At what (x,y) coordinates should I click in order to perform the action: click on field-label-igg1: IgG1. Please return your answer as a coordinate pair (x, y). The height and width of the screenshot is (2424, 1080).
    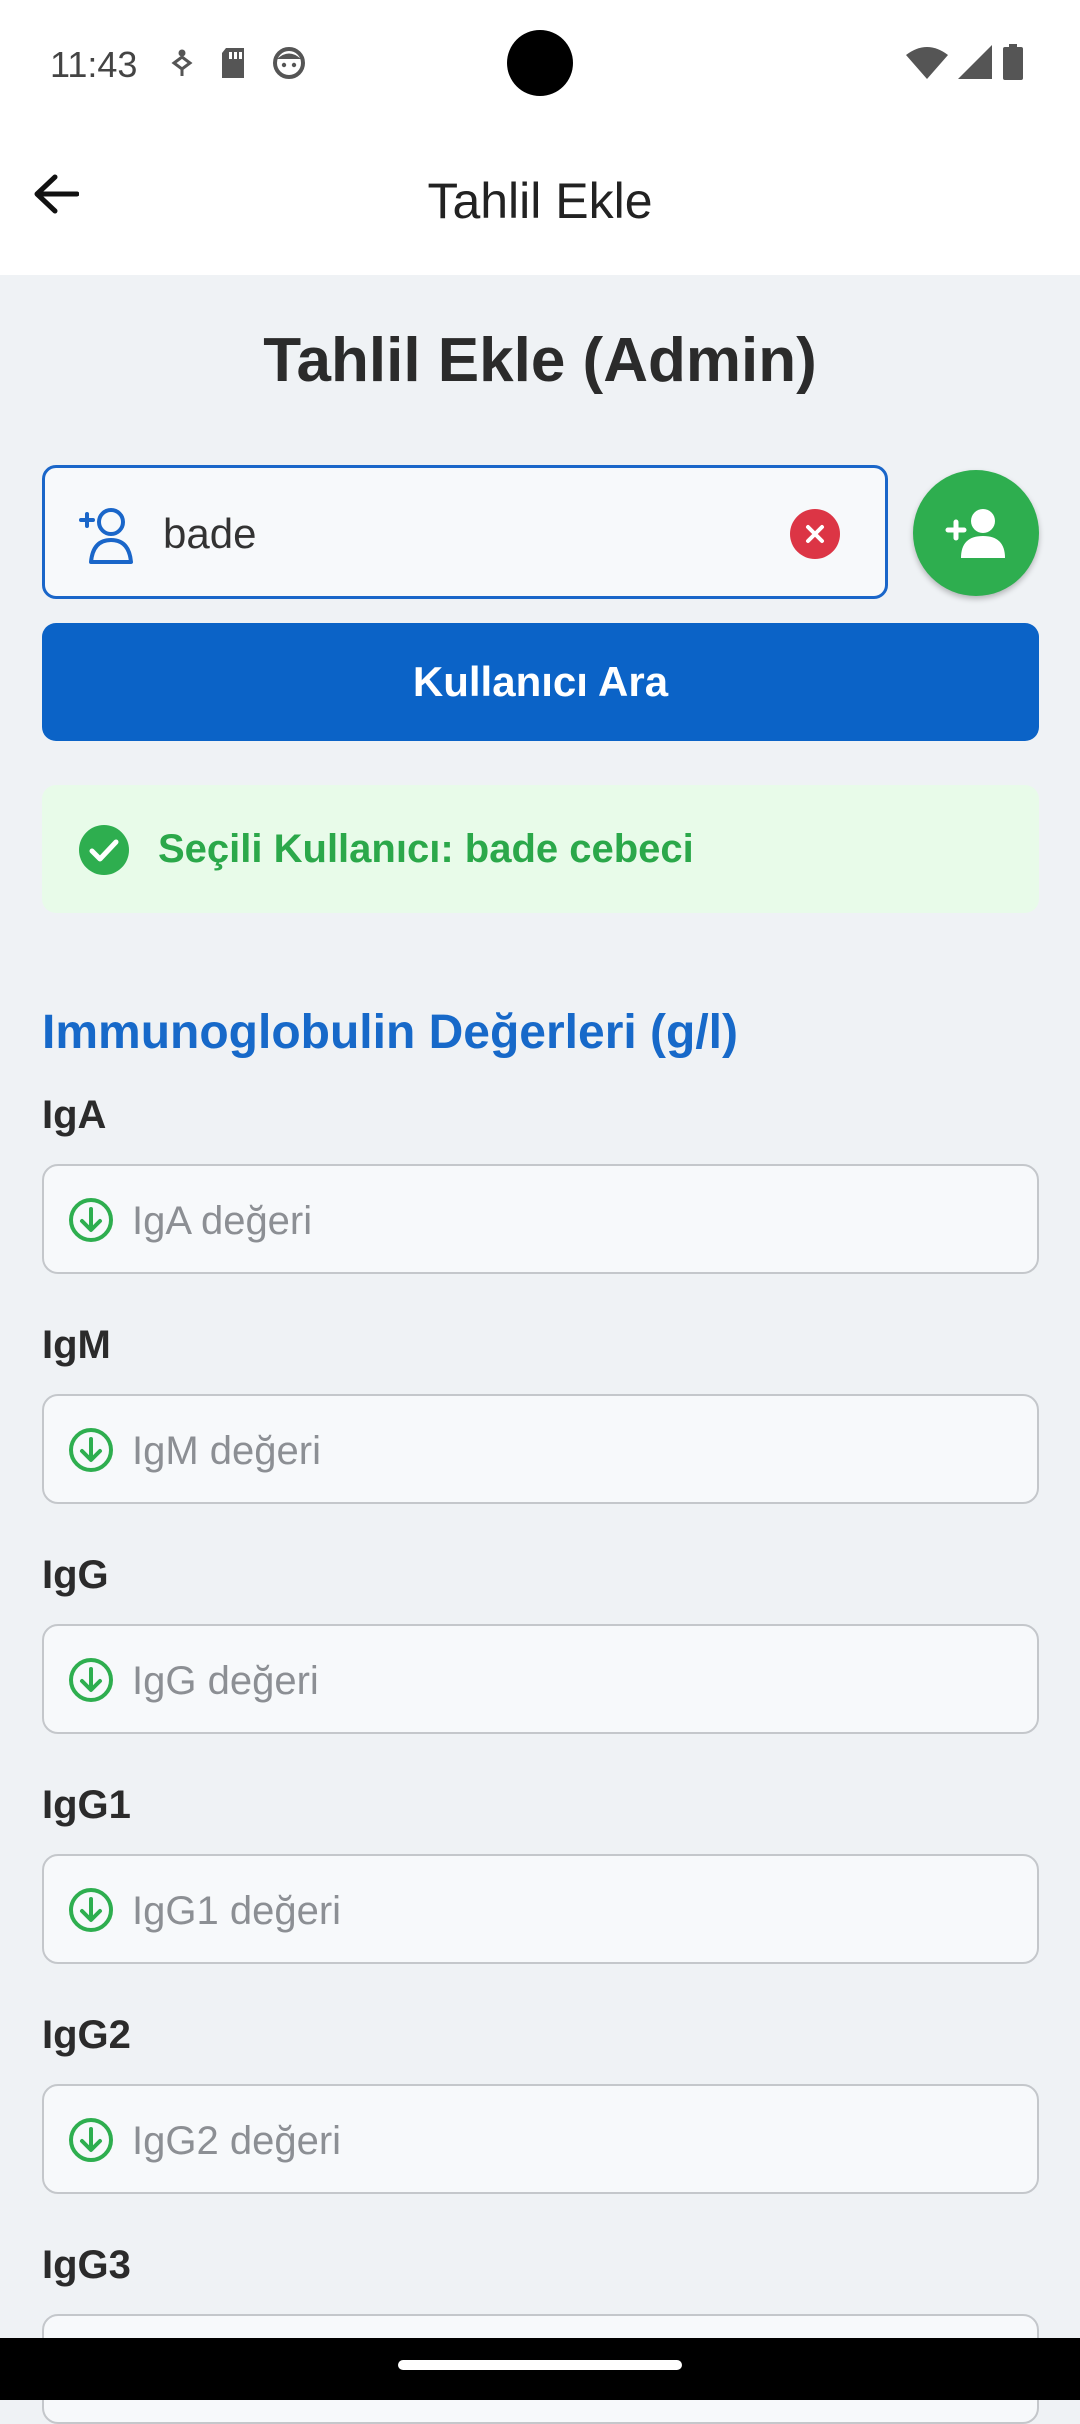
    Looking at the image, I should click on (86, 1805).